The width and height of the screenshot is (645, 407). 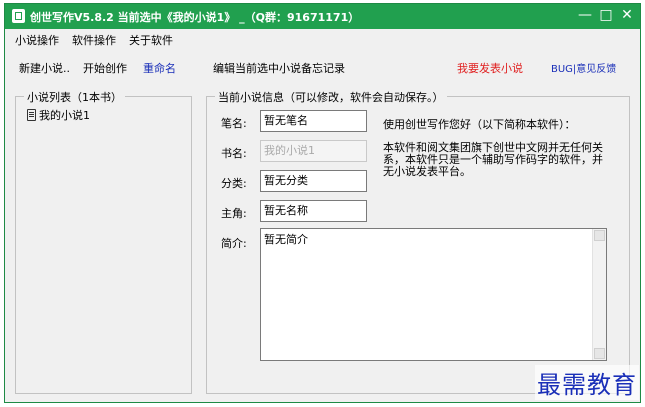 What do you see at coordinates (599, 353) in the screenshot?
I see `scroll-down-button` at bounding box center [599, 353].